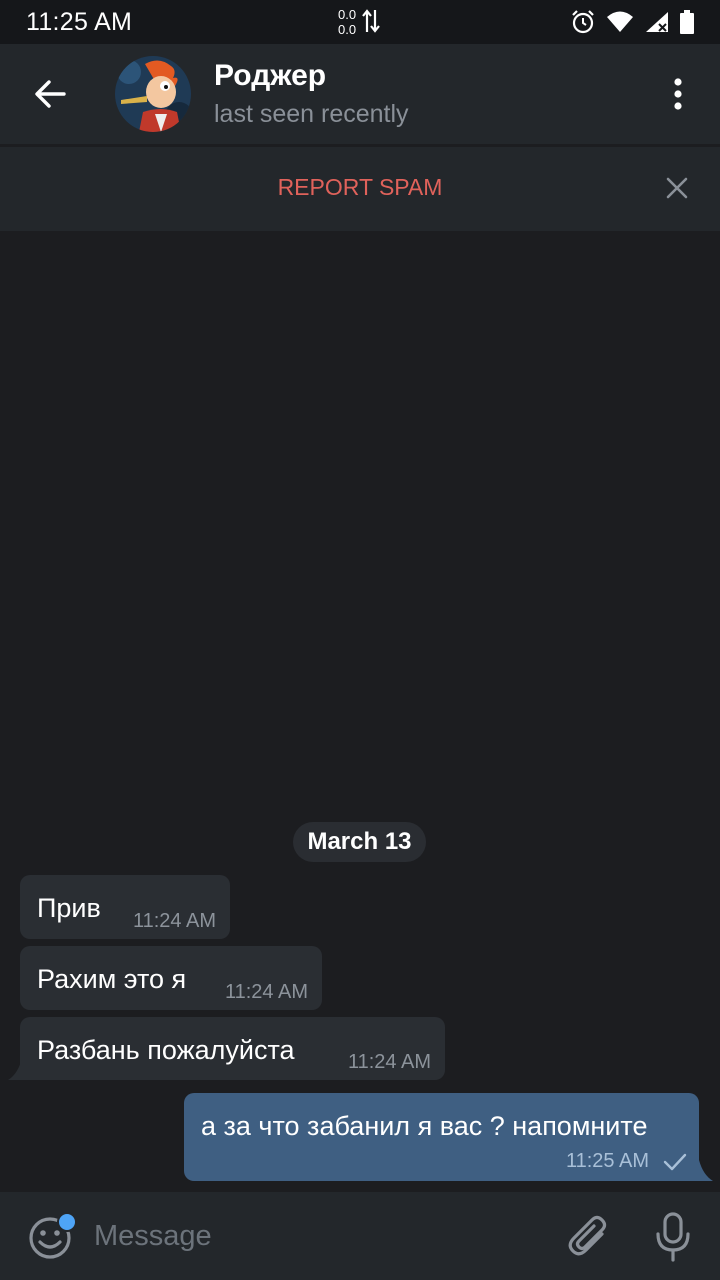 Image resolution: width=720 pixels, height=1280 pixels. I want to click on chat-header: Роджер last seen recently, so click(360, 94).